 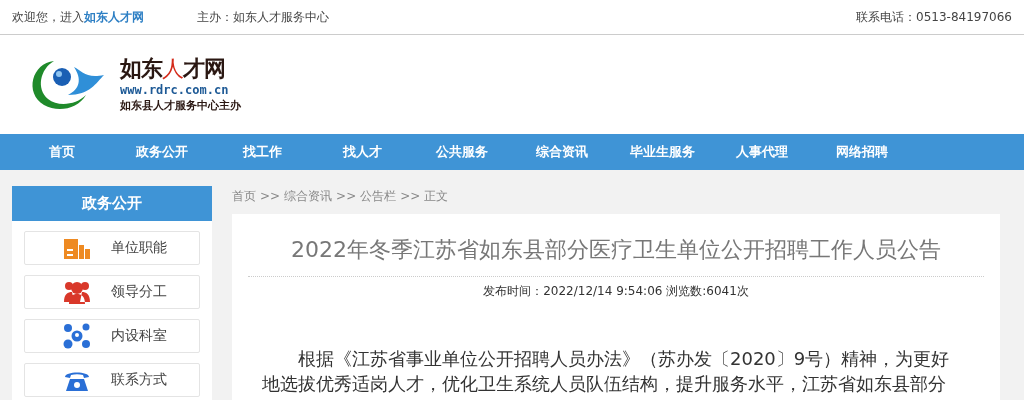 What do you see at coordinates (77, 292) in the screenshot?
I see `people-icon` at bounding box center [77, 292].